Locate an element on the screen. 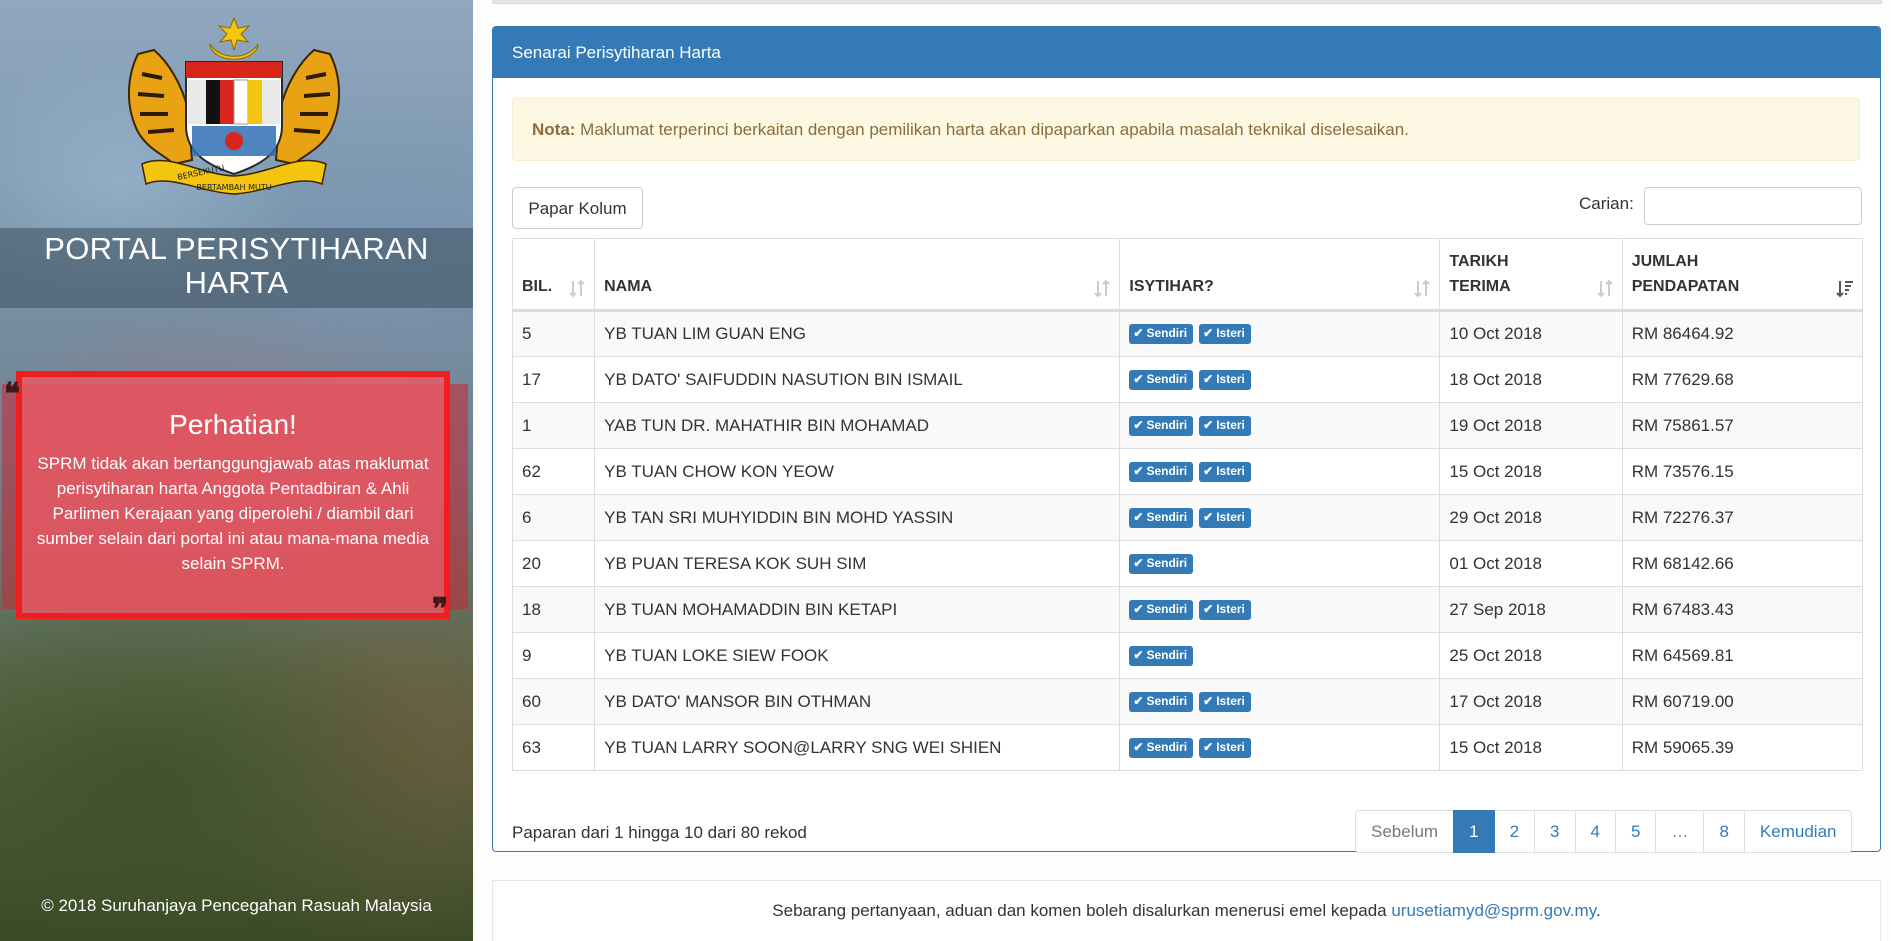  next-page-button: Kemudian is located at coordinates (1798, 831).